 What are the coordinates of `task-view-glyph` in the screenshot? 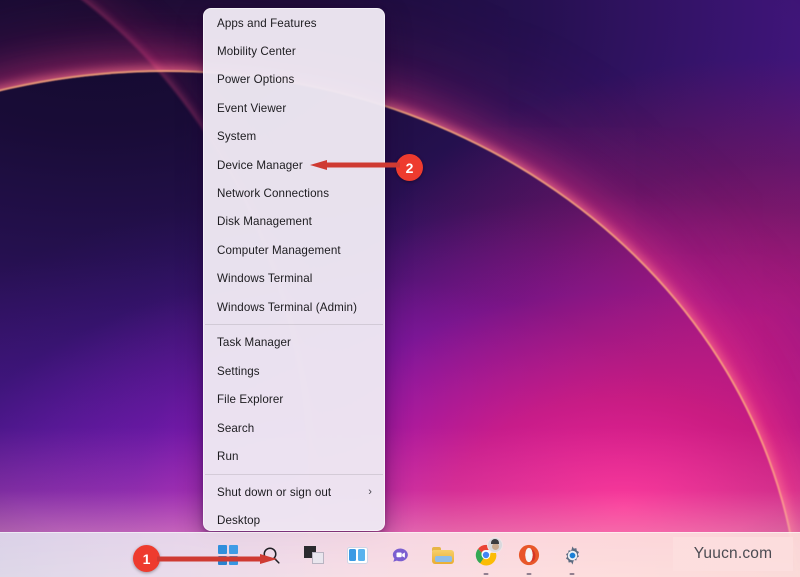 It's located at (314, 555).